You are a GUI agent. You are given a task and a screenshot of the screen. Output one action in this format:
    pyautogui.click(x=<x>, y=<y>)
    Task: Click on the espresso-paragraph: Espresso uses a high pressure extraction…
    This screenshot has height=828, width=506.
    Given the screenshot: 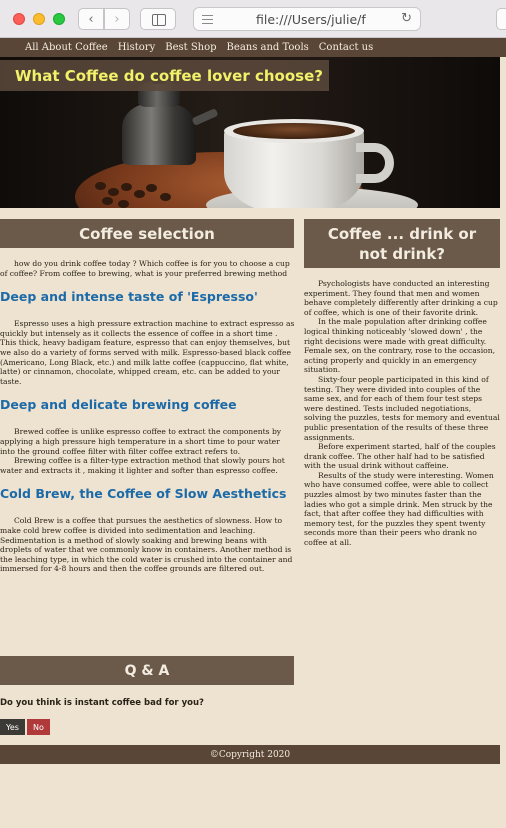 What is the action you would take?
    pyautogui.click(x=147, y=352)
    